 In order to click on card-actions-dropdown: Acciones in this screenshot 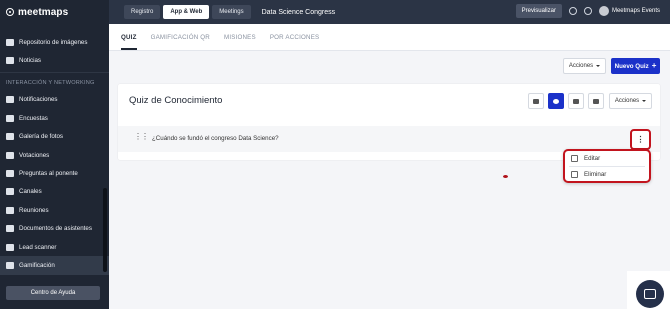, I will do `click(630, 101)`.